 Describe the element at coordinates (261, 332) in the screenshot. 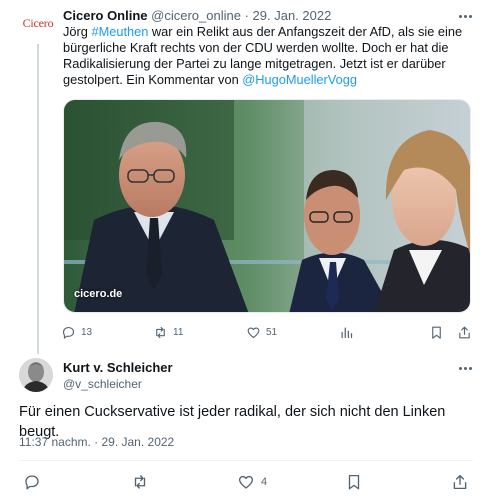

I see `like-button: 51` at that location.